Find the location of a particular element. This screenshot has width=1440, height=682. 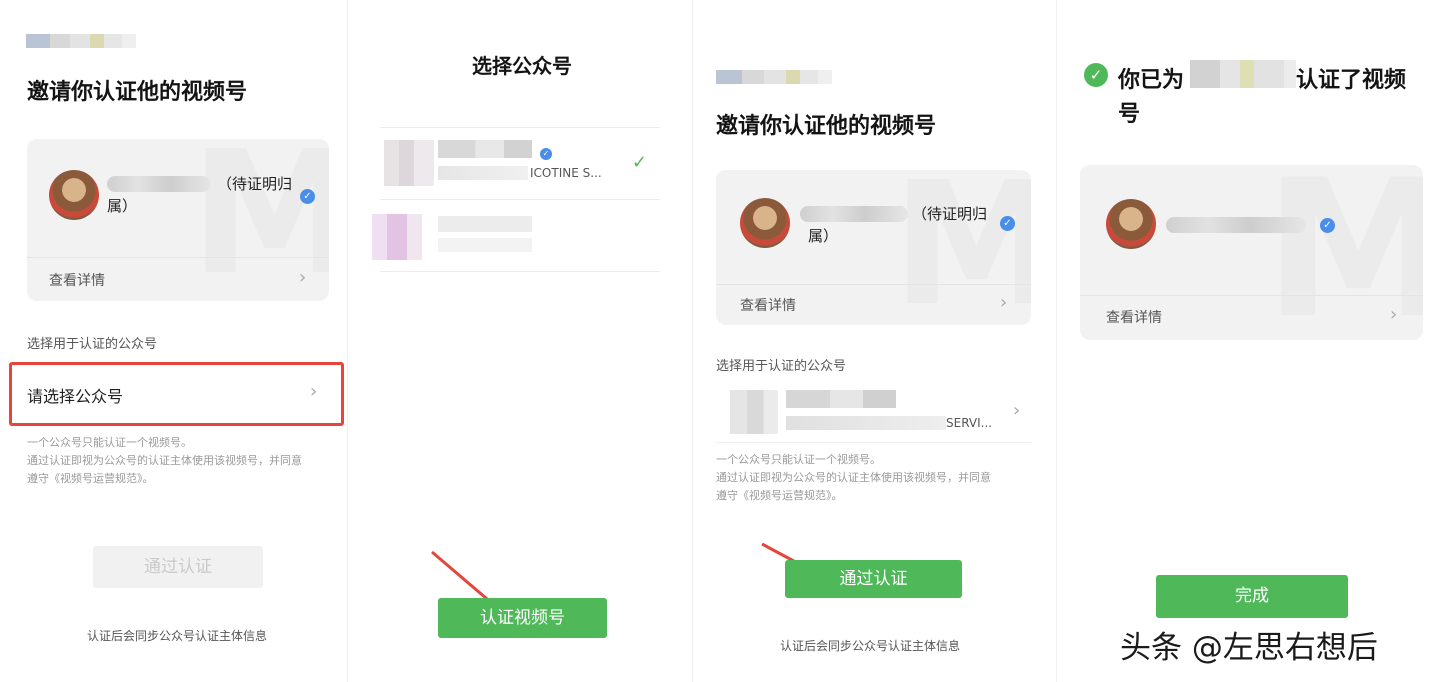

account-list-item-selected: ✓ ICOTINE S... ✓ is located at coordinates (520, 163).